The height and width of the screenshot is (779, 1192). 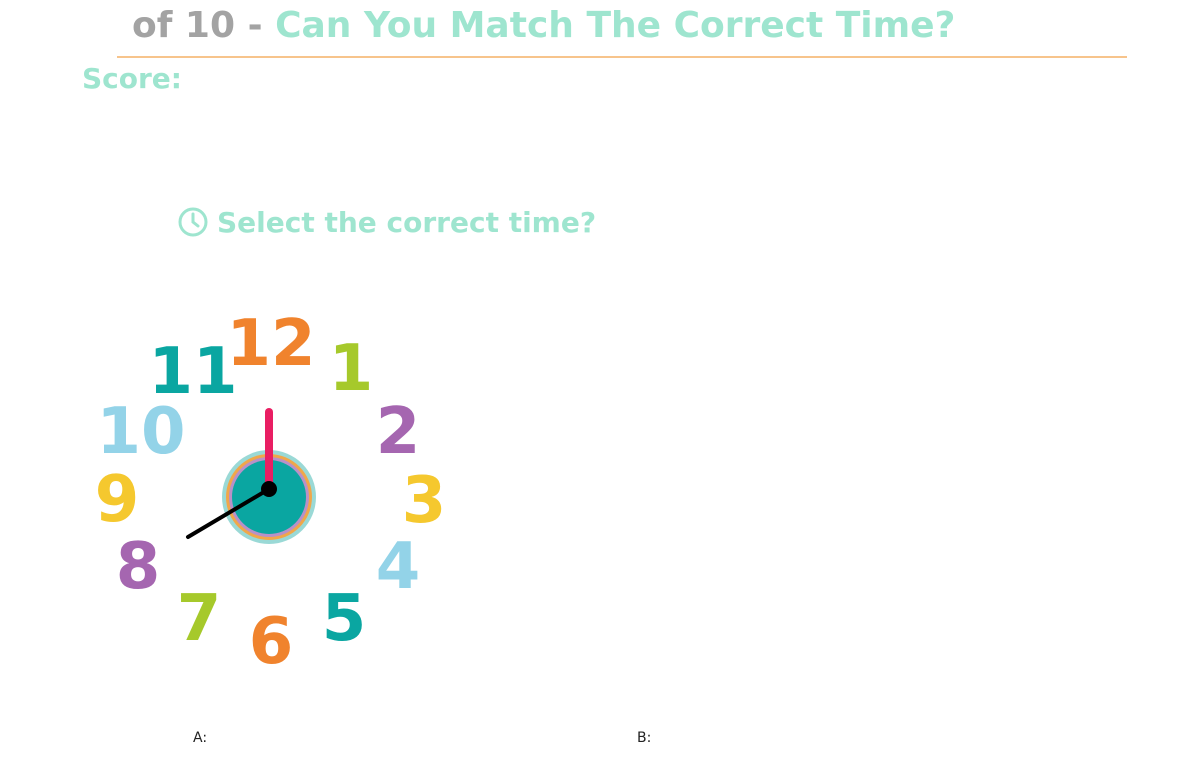 What do you see at coordinates (200, 738) in the screenshot?
I see `answer-option-a: A:` at bounding box center [200, 738].